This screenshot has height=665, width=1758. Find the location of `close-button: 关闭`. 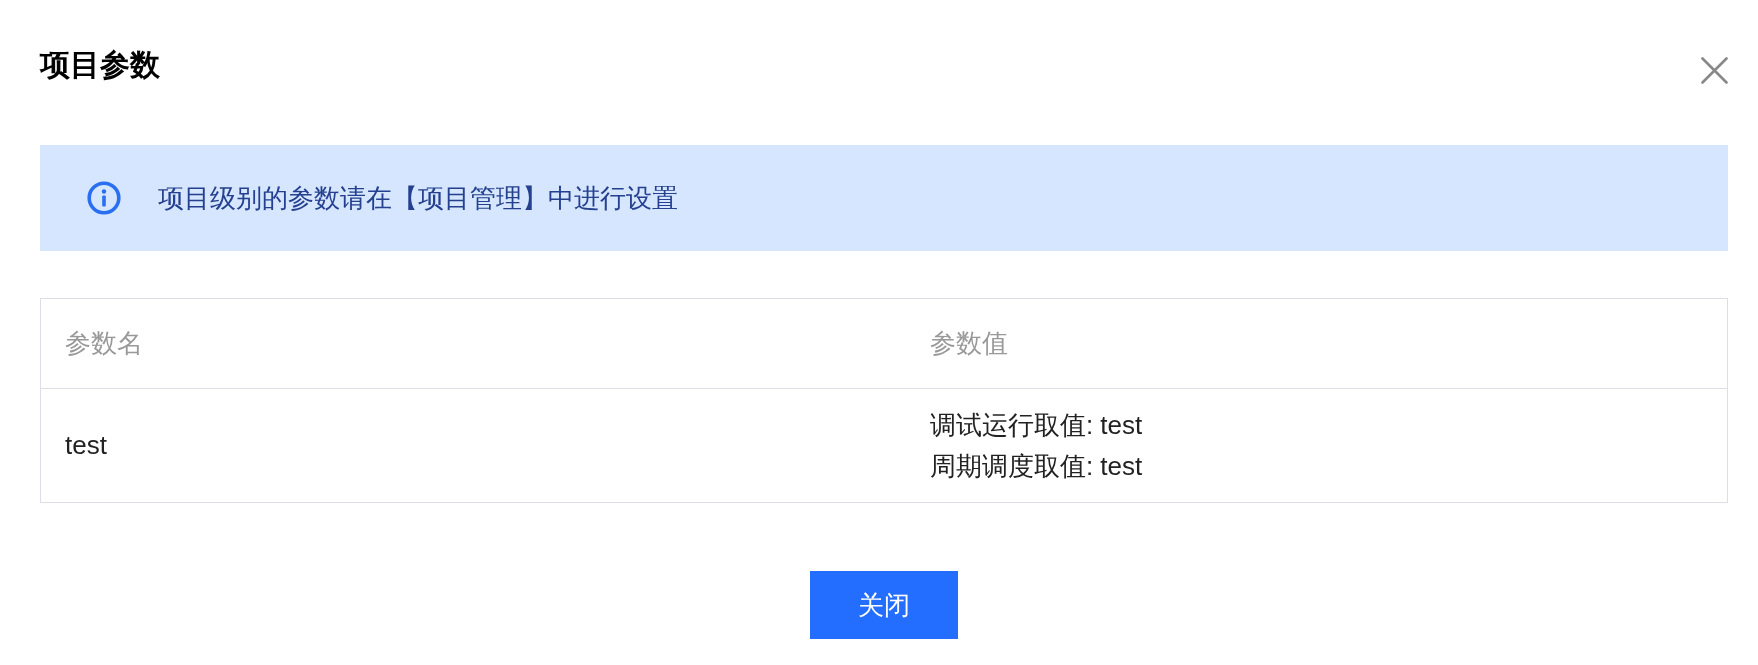

close-button: 关闭 is located at coordinates (884, 605).